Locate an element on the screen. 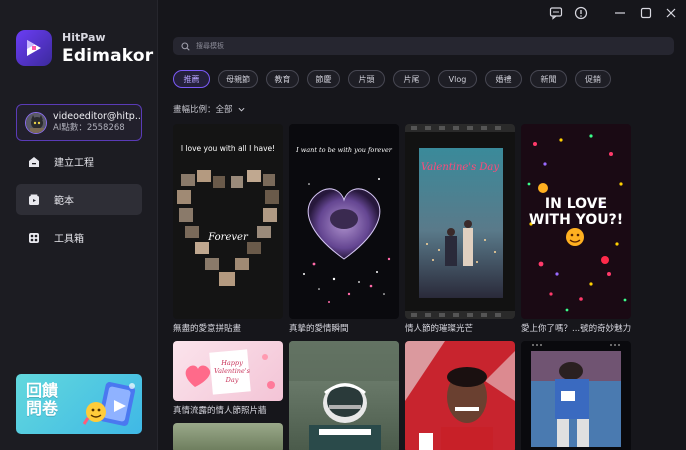 The image size is (686, 450). template-card: Valentine's Day 情人節的璀璨光芒 is located at coordinates (460, 229).